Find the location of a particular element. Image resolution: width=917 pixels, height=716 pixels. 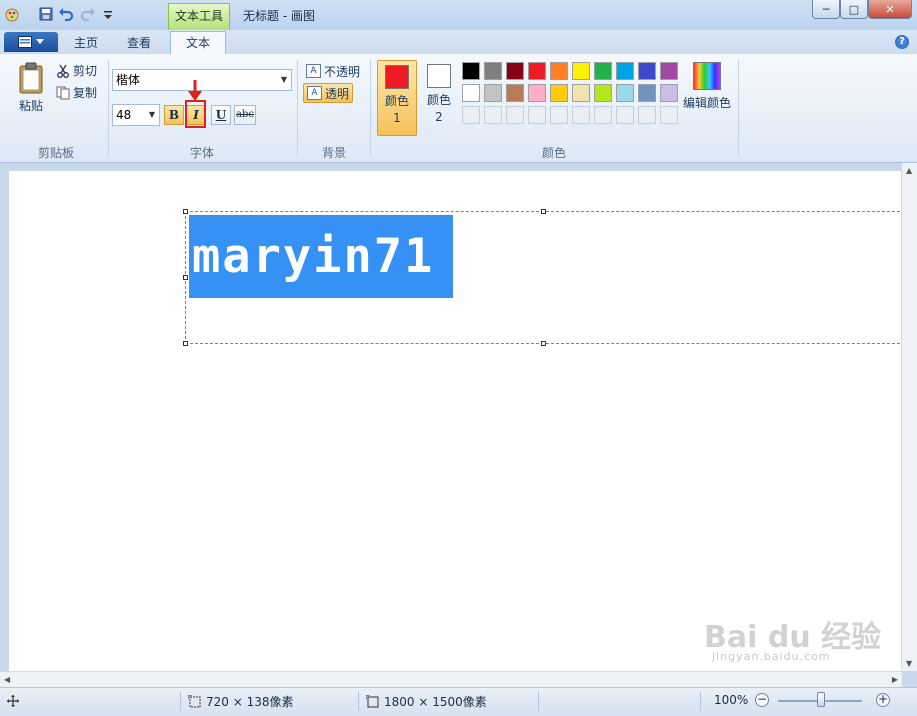

tab-home: 主页 is located at coordinates (86, 42).